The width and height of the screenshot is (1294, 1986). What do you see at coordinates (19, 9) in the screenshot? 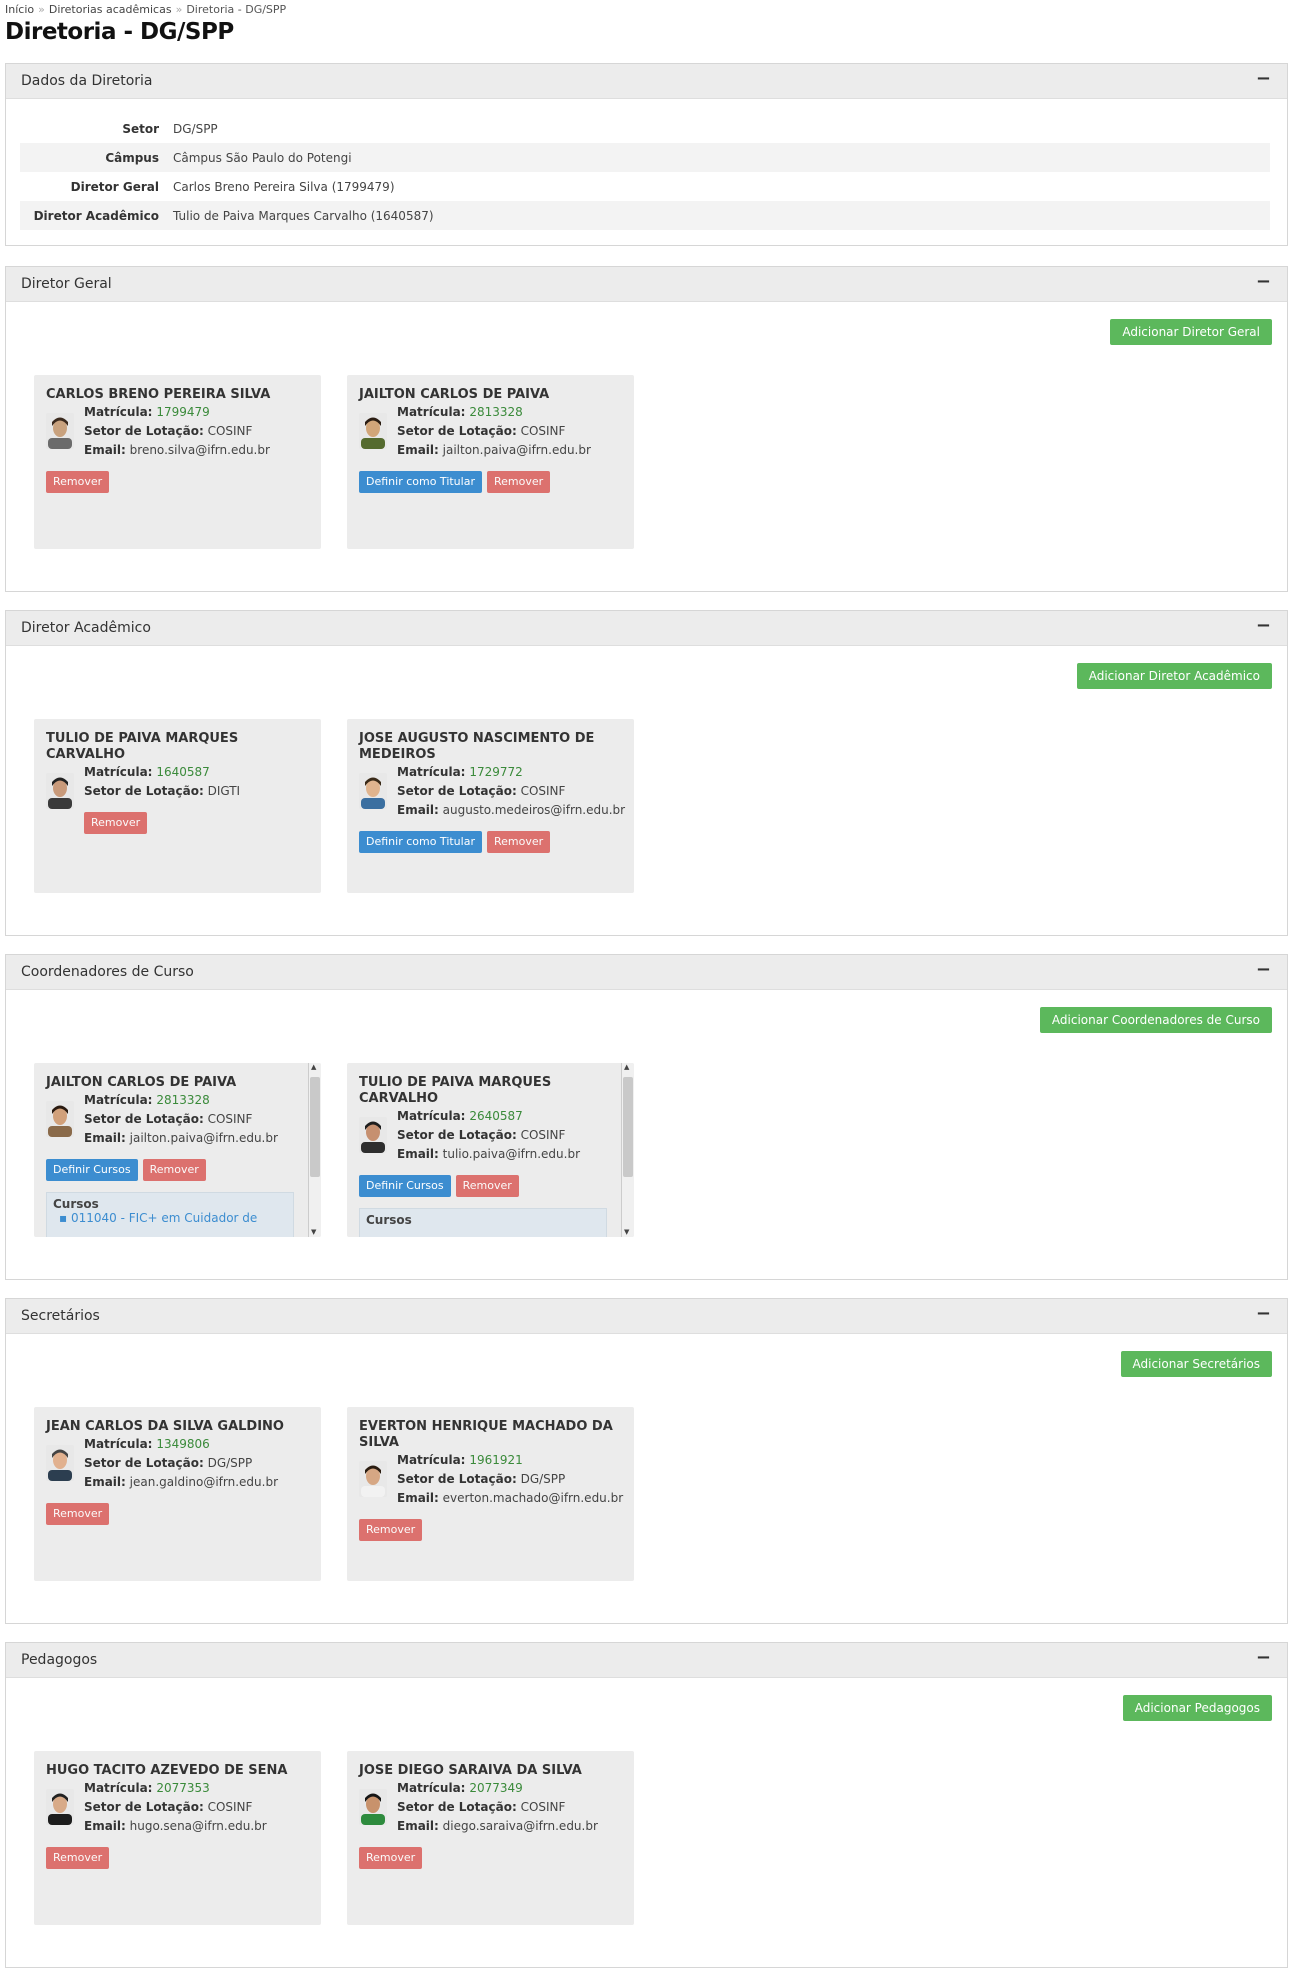
I see `breadcrumb-inicio: Início` at bounding box center [19, 9].